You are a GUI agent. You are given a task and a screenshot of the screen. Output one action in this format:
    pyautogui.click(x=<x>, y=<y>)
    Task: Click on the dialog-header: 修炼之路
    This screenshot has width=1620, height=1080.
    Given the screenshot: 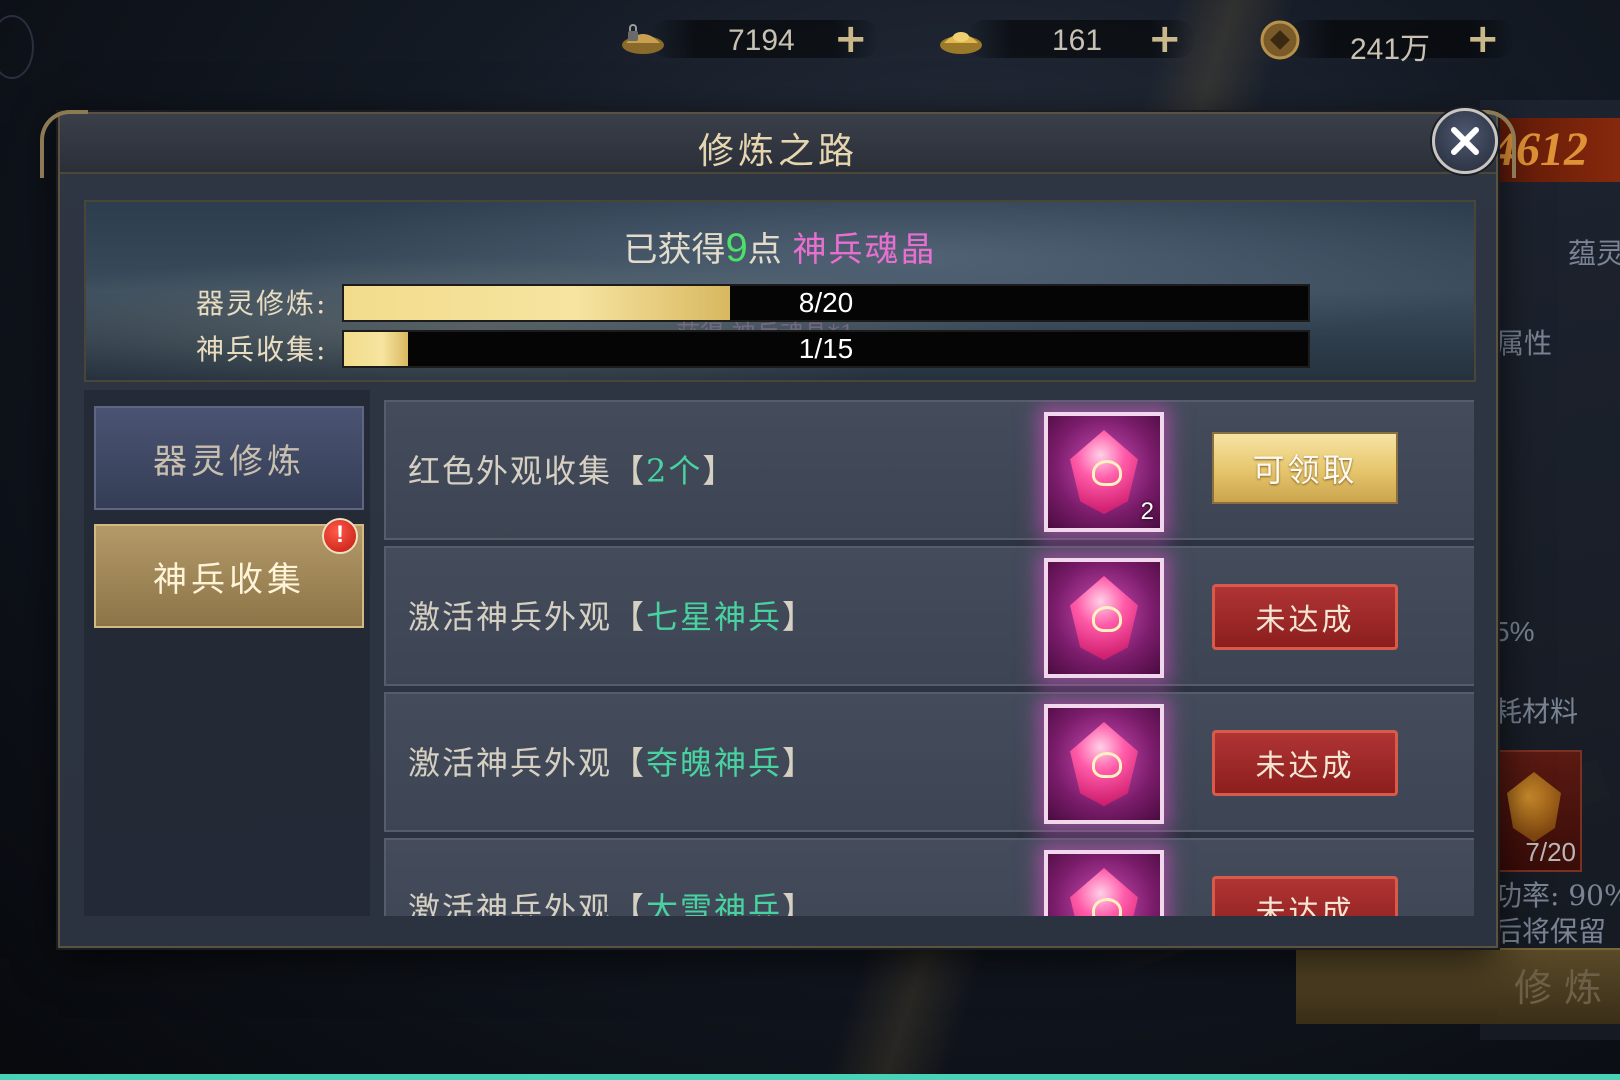 What is the action you would take?
    pyautogui.click(x=778, y=144)
    